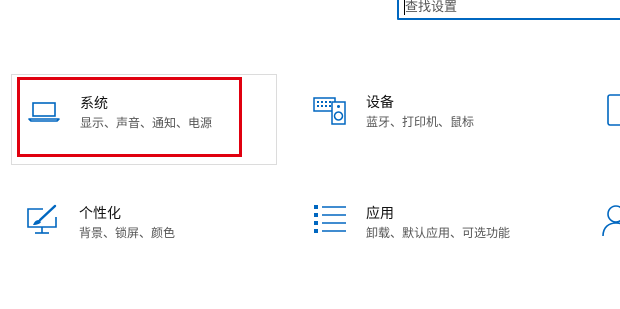 The width and height of the screenshot is (620, 309). I want to click on laptop-icon, so click(44, 112).